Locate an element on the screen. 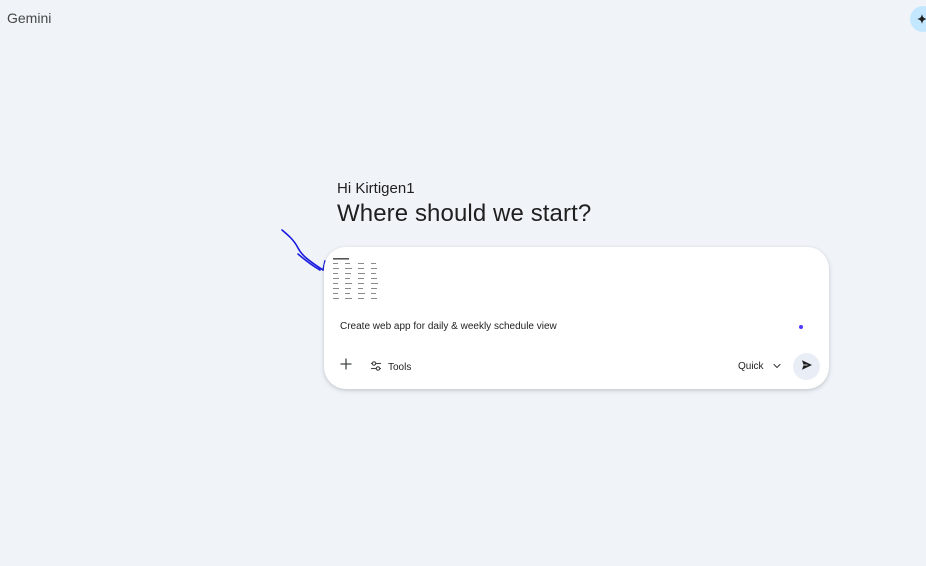  gemini-sparkle-button is located at coordinates (918, 19).